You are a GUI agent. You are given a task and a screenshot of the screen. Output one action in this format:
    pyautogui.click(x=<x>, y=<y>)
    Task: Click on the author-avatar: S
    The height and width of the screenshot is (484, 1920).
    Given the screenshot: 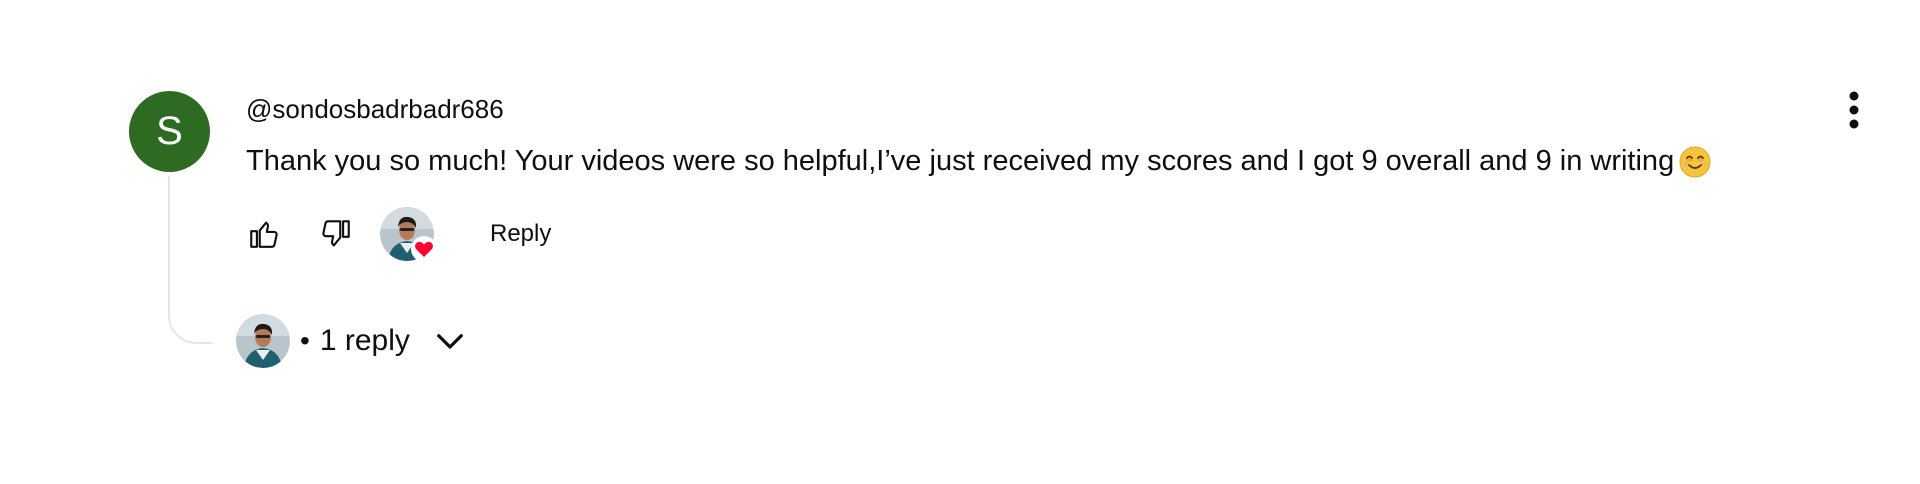 What is the action you would take?
    pyautogui.click(x=169, y=131)
    